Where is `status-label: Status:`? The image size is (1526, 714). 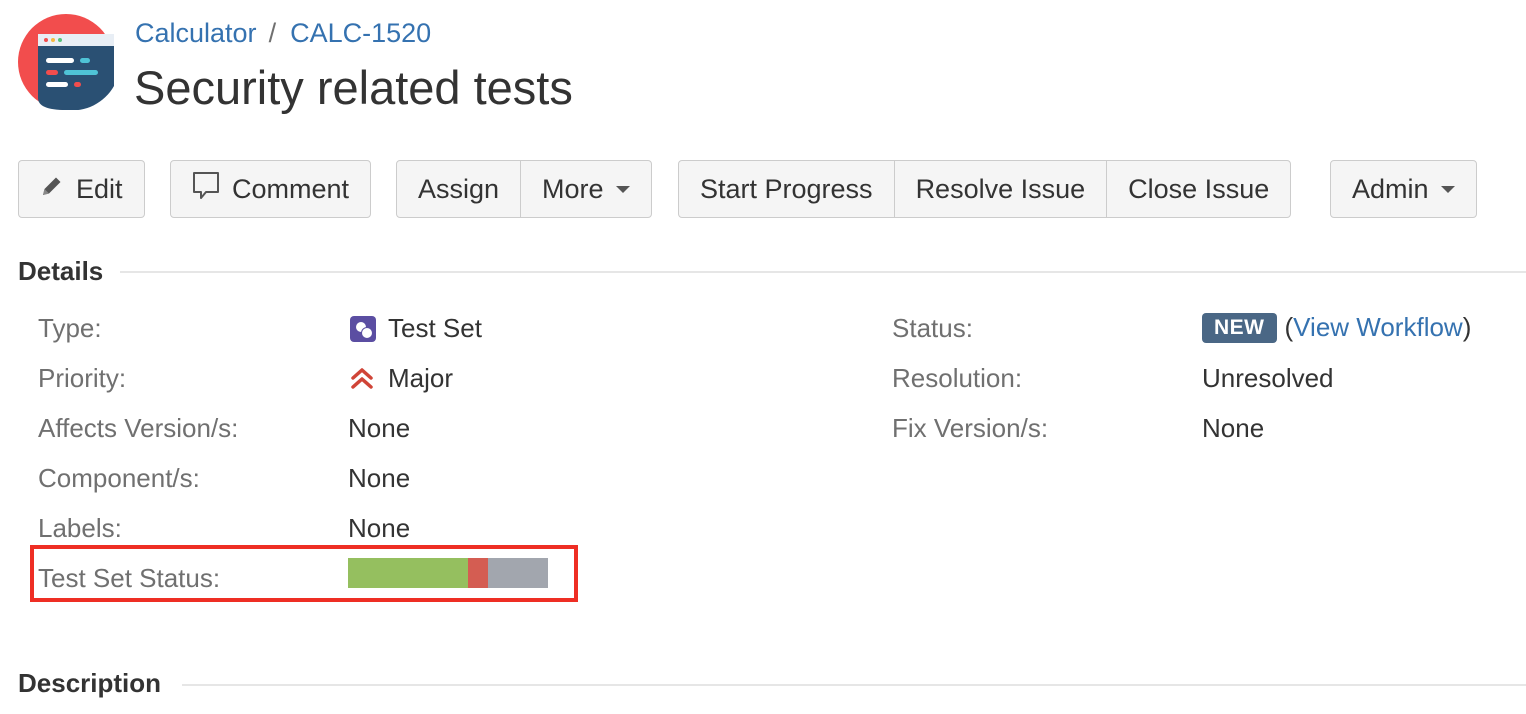
status-label: Status: is located at coordinates (932, 328).